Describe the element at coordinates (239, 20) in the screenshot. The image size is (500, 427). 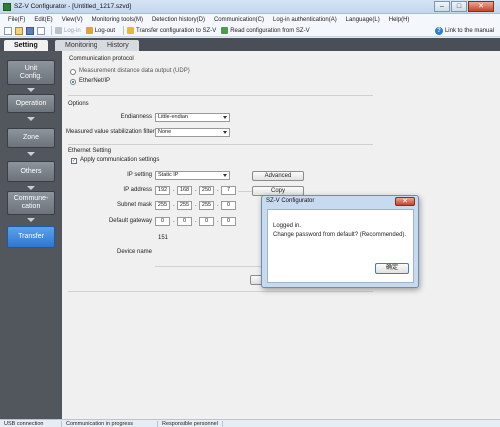
I see `menu-communication: Communication(C)` at that location.